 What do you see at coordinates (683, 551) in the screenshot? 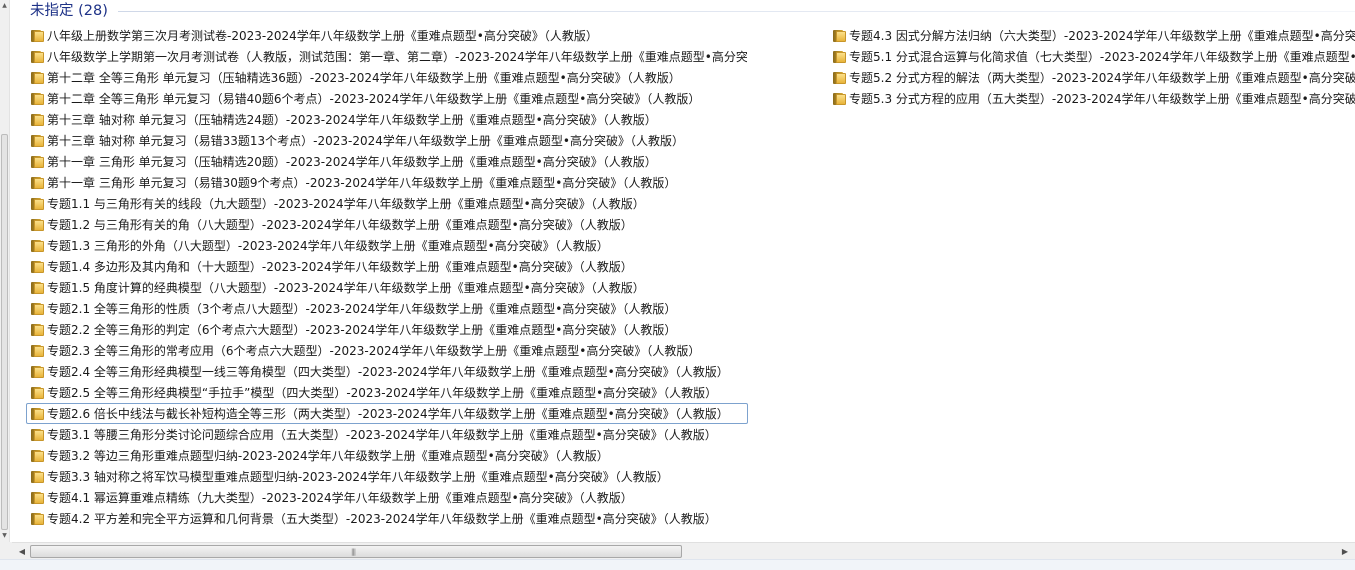
I see `horizontal-scrollbar: ◀ ||| ▶` at bounding box center [683, 551].